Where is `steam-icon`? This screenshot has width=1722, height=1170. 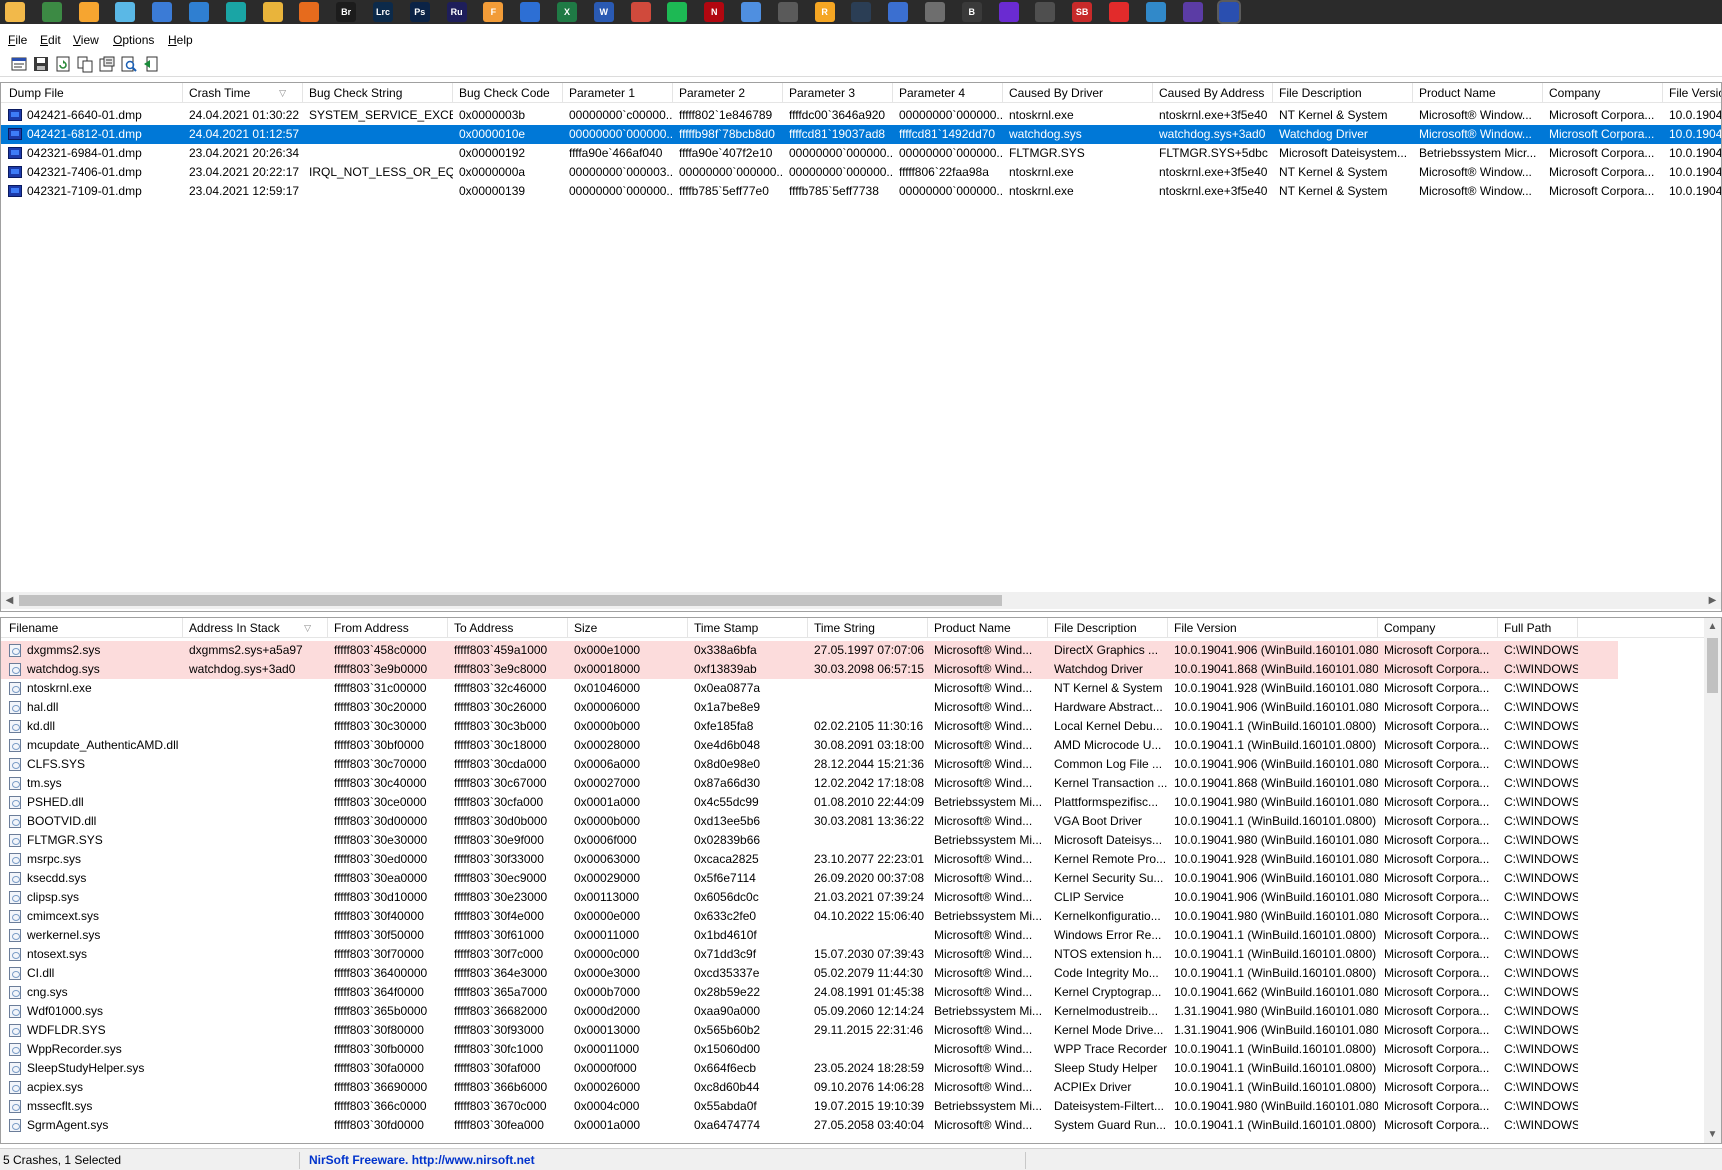
steam-icon is located at coordinates (861, 12).